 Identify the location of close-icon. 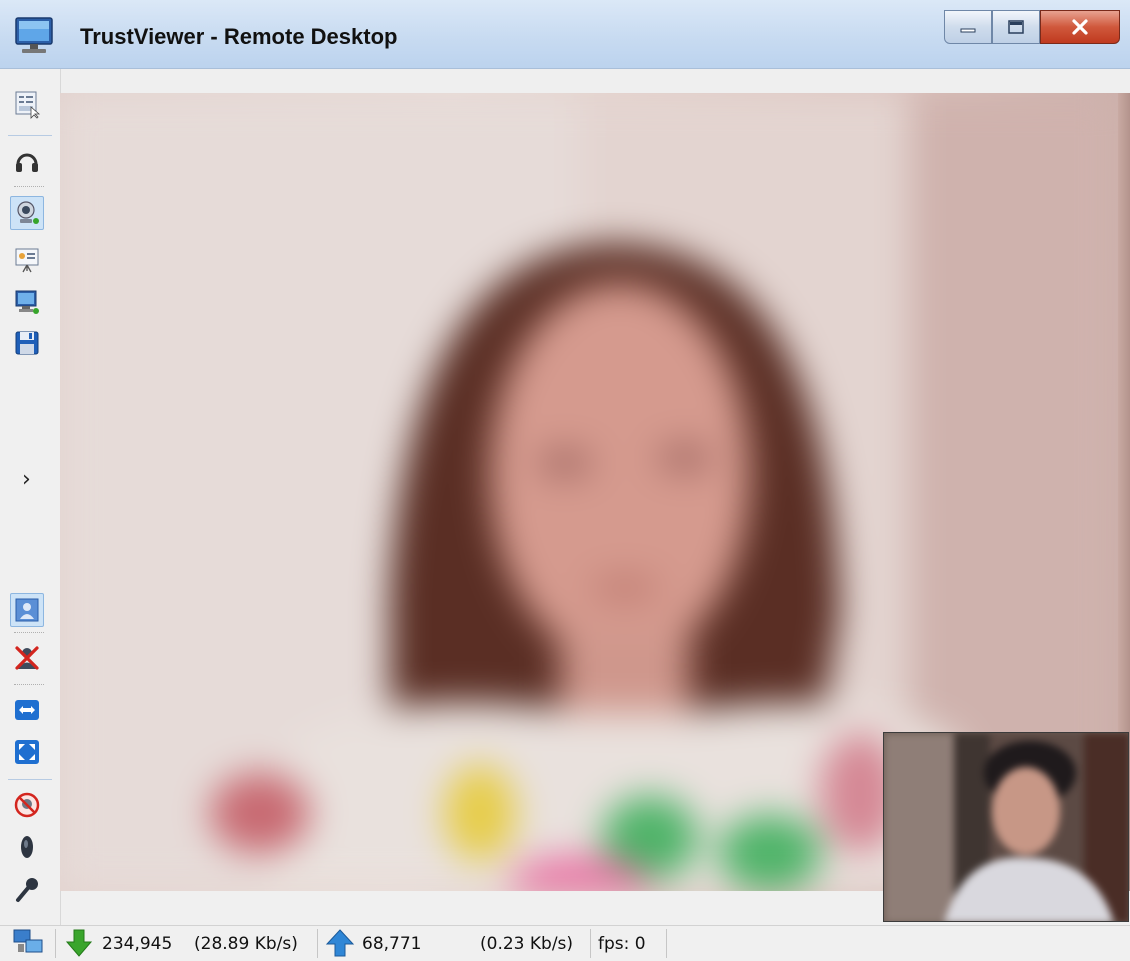
(1080, 27).